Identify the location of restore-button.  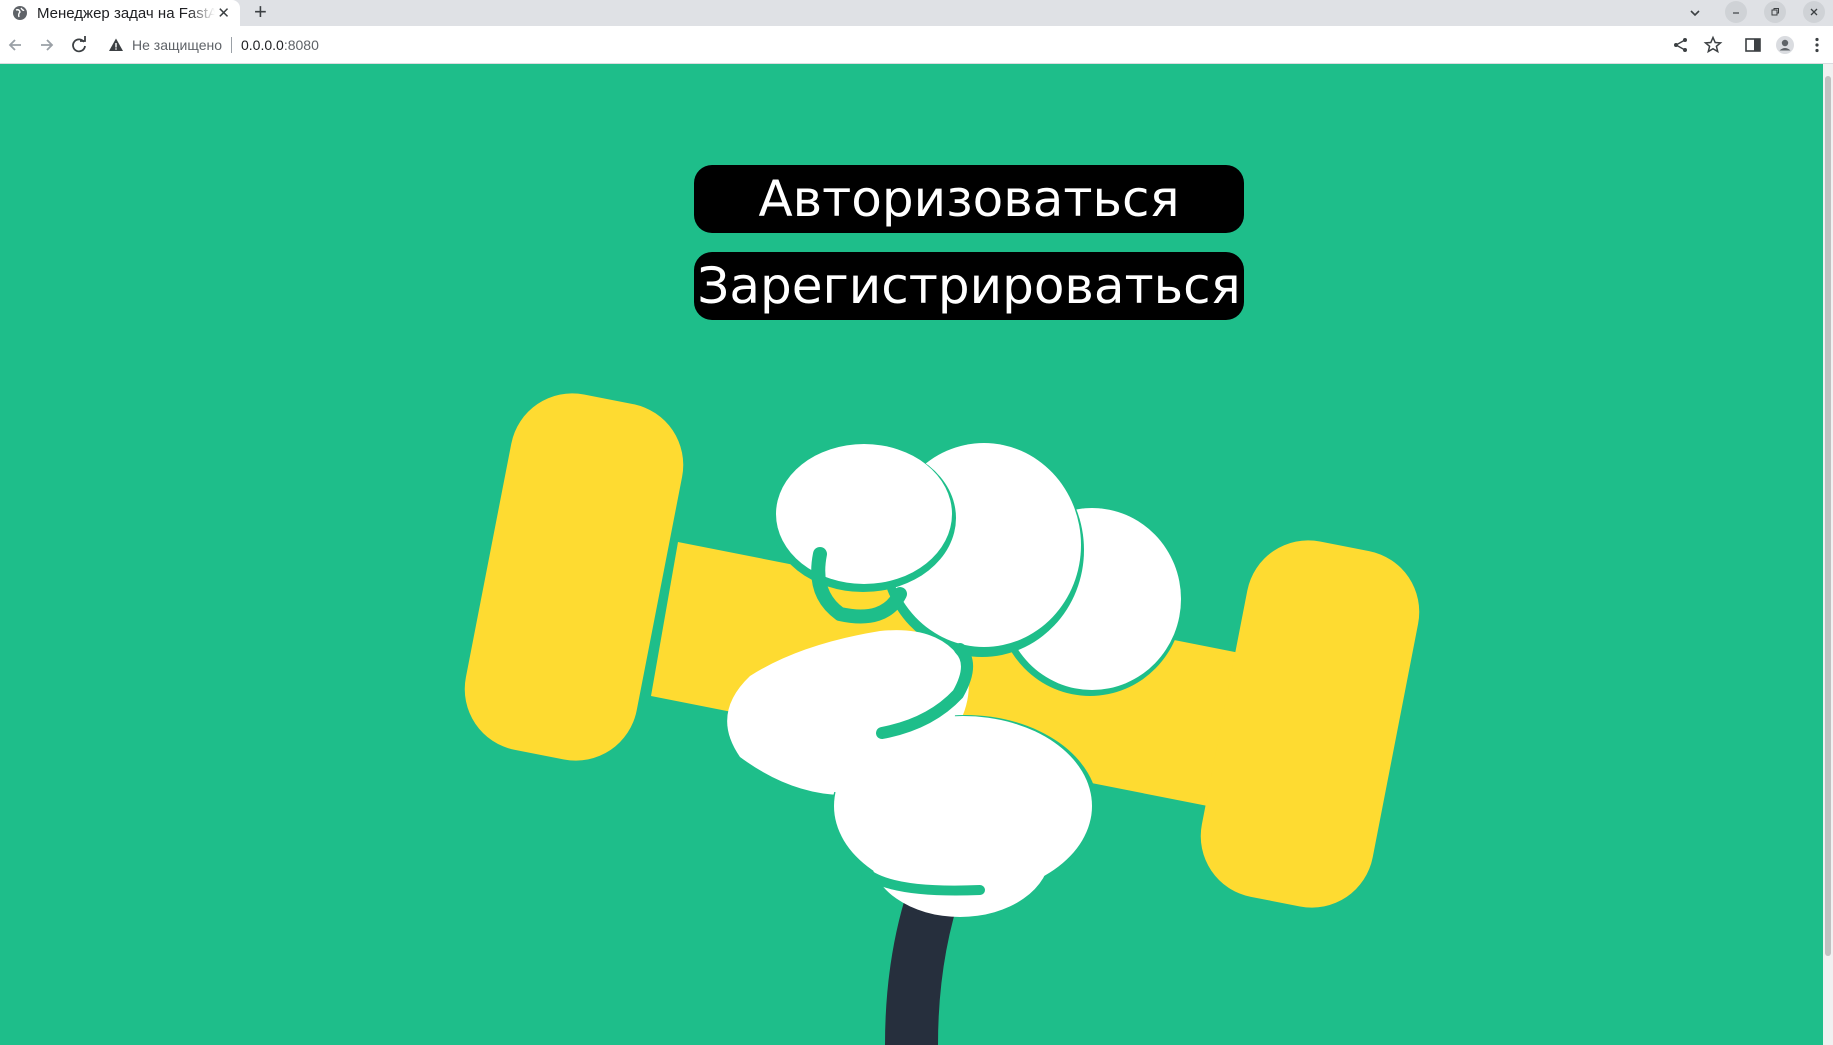
(1775, 12).